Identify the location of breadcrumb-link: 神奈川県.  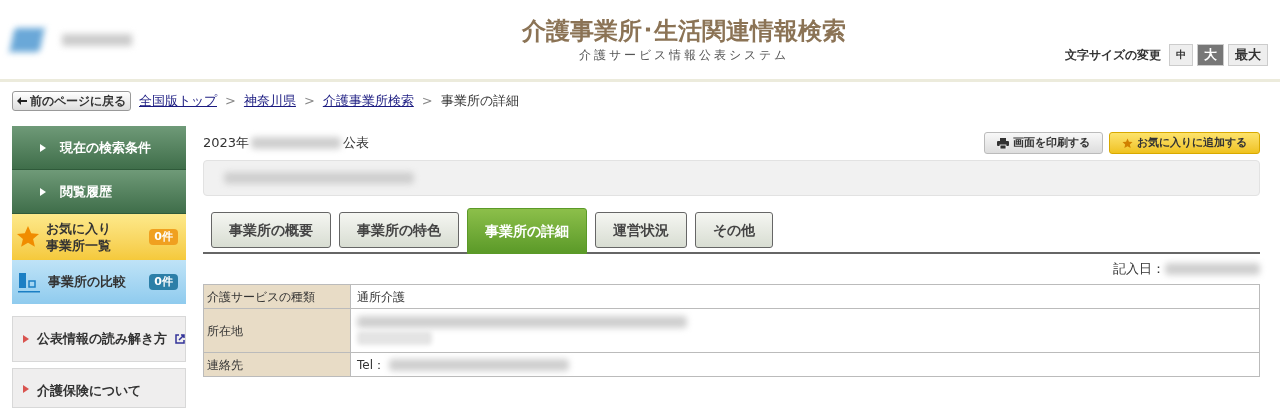
(269, 101).